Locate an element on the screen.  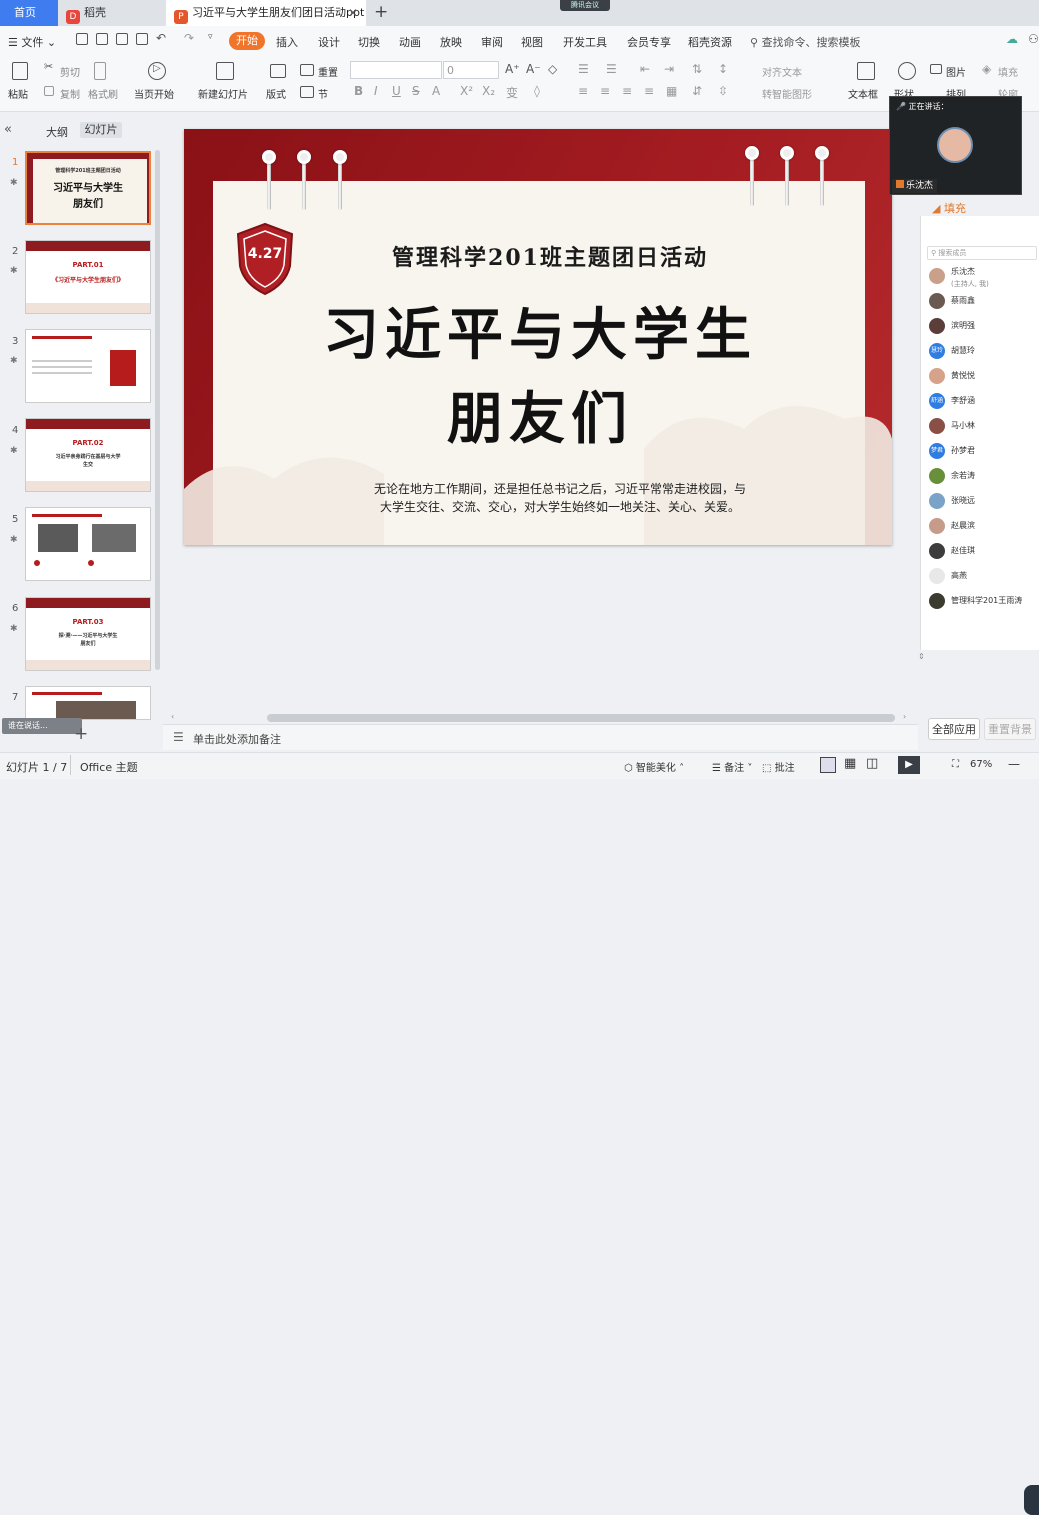
notes-placeholder: 单击此处添加备注 is located at coordinates (237, 739).